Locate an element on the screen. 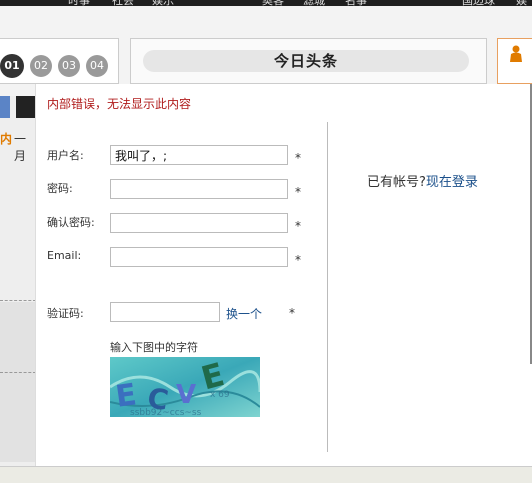  user-panel is located at coordinates (514, 61).